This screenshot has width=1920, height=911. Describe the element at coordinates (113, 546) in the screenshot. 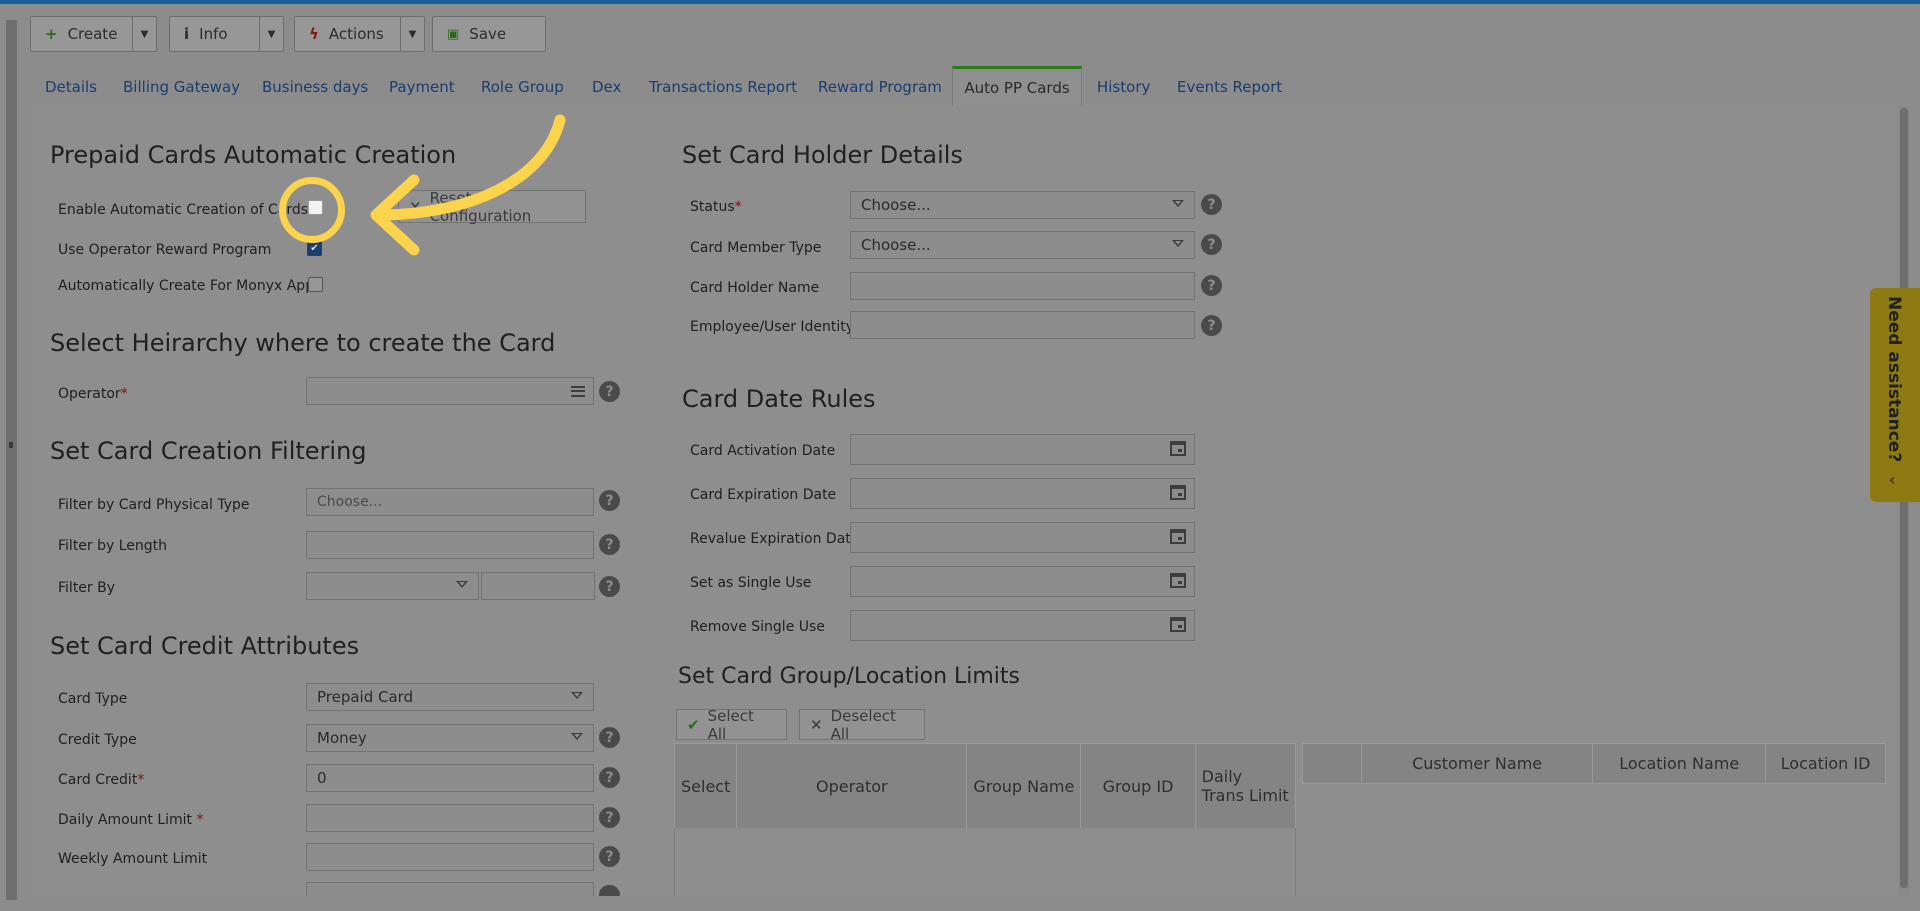

I see `filter-length-label: Filter by Length` at that location.